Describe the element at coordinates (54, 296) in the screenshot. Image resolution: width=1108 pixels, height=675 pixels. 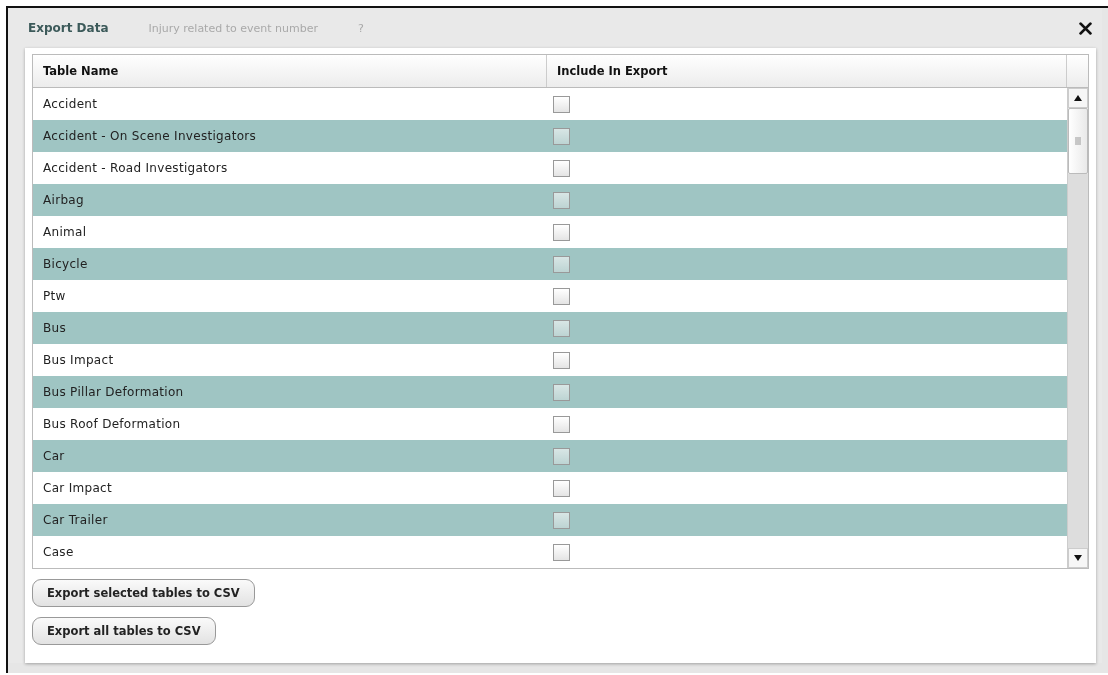
I see `table-cell-text: Ptw` at that location.